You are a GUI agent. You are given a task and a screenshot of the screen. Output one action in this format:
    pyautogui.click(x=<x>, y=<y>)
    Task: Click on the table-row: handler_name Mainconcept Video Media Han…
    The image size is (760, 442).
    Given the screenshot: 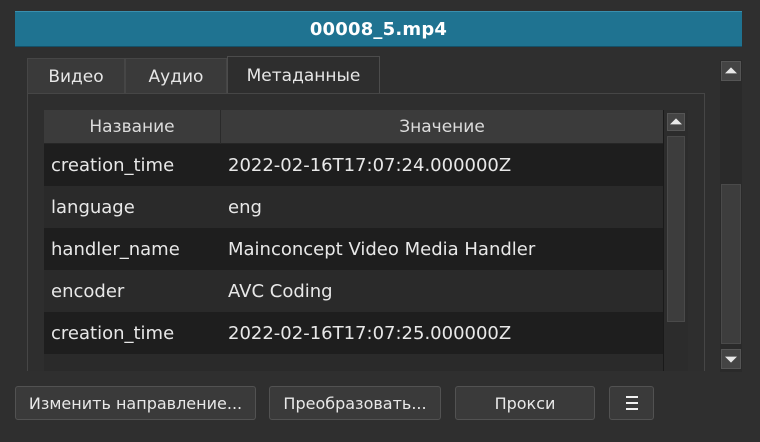 What is the action you would take?
    pyautogui.click(x=353, y=249)
    